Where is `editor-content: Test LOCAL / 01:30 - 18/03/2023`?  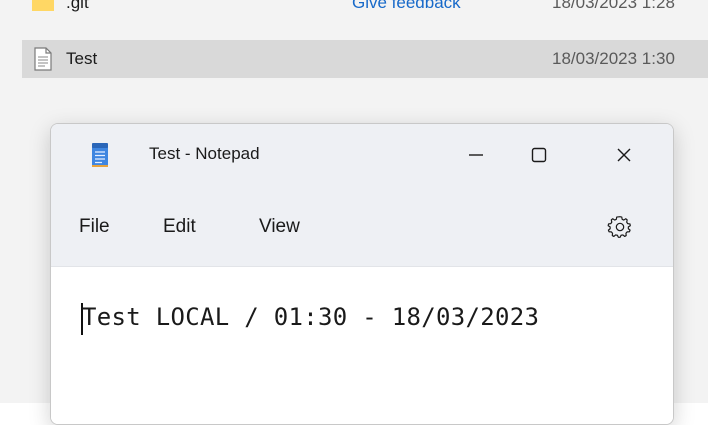
editor-content: Test LOCAL / 01:30 - 18/03/2023 is located at coordinates (311, 317).